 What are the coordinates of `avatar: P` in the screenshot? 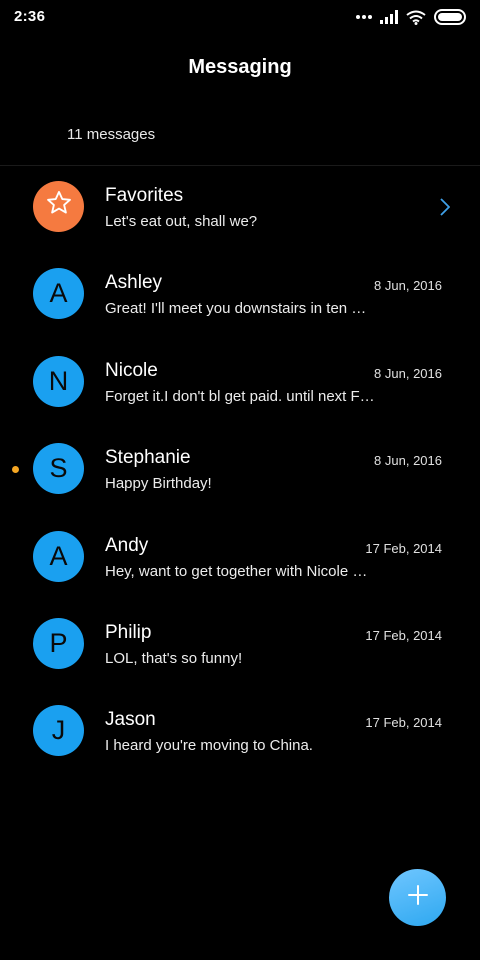 It's located at (58, 643).